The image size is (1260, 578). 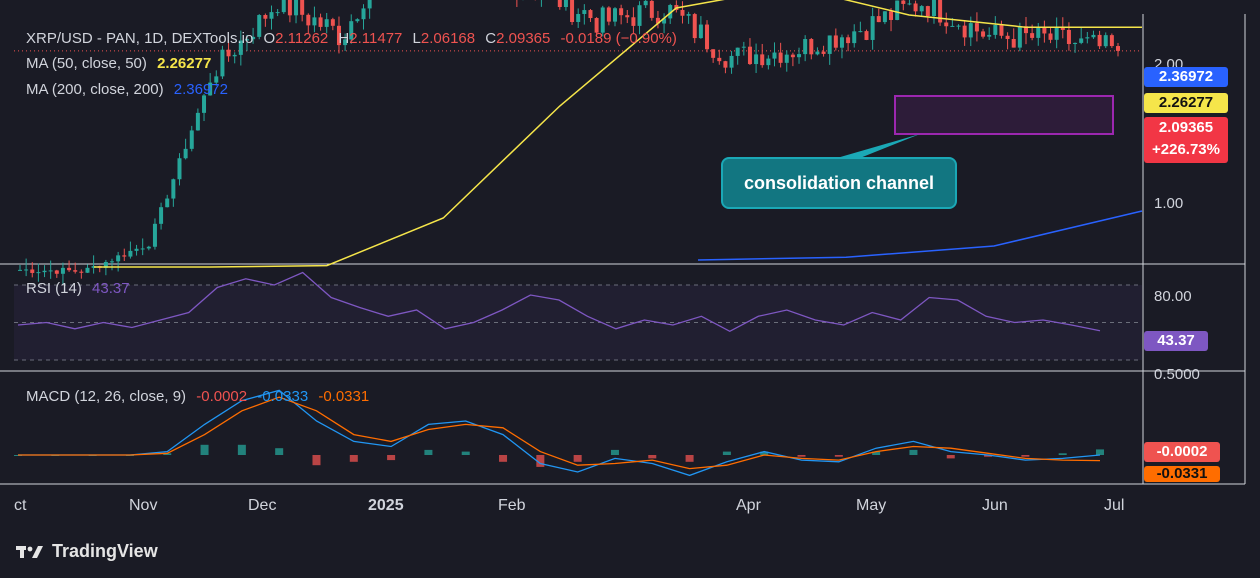 I want to click on consolidation-box, so click(x=1004, y=115).